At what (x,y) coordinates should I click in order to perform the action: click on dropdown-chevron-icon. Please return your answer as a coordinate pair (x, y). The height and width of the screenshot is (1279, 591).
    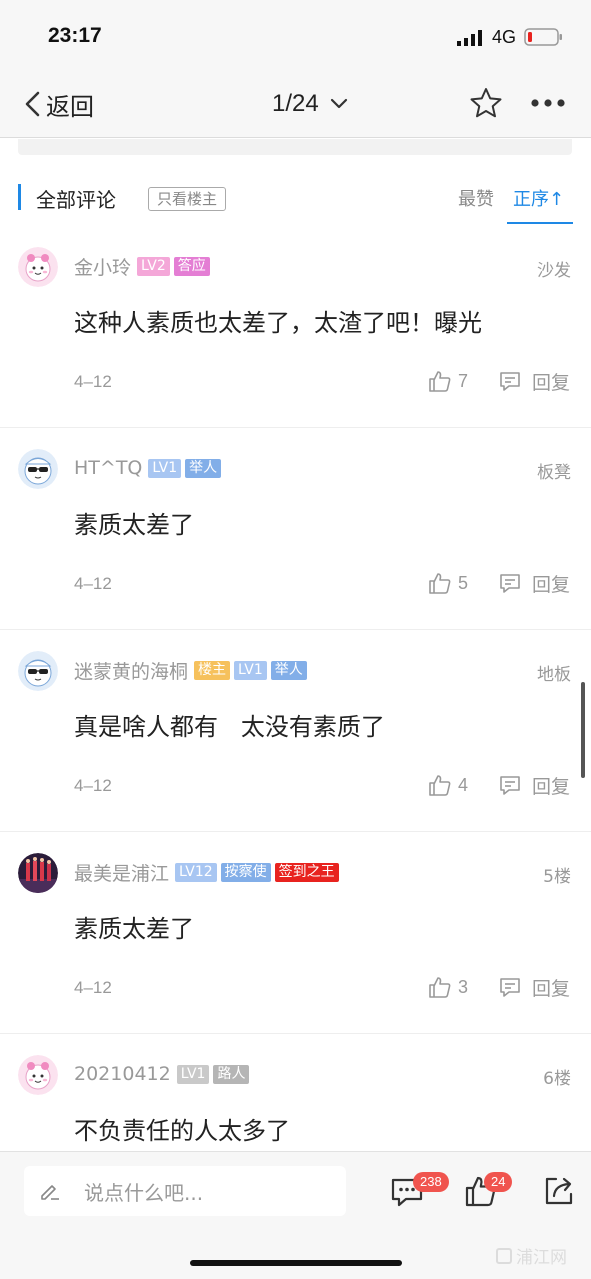
    Looking at the image, I should click on (338, 103).